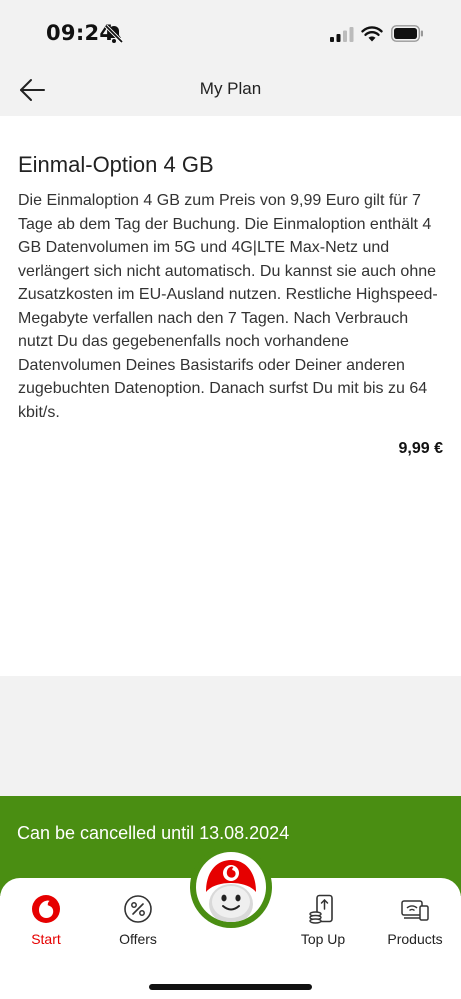 The width and height of the screenshot is (461, 999). Describe the element at coordinates (138, 939) in the screenshot. I see `tab-label: Offers` at that location.